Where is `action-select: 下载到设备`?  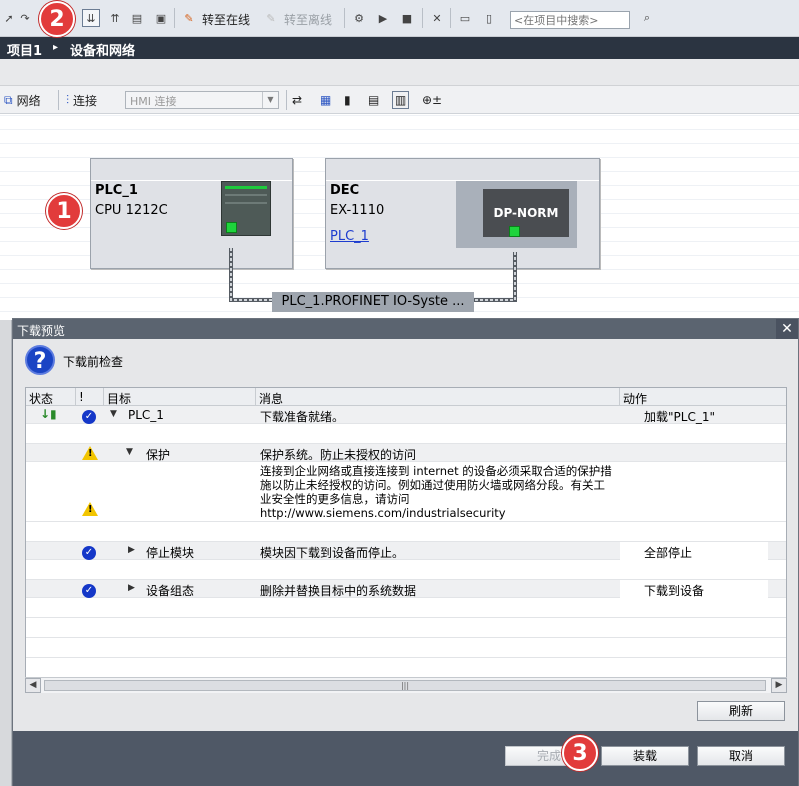 action-select: 下载到设备 is located at coordinates (694, 589).